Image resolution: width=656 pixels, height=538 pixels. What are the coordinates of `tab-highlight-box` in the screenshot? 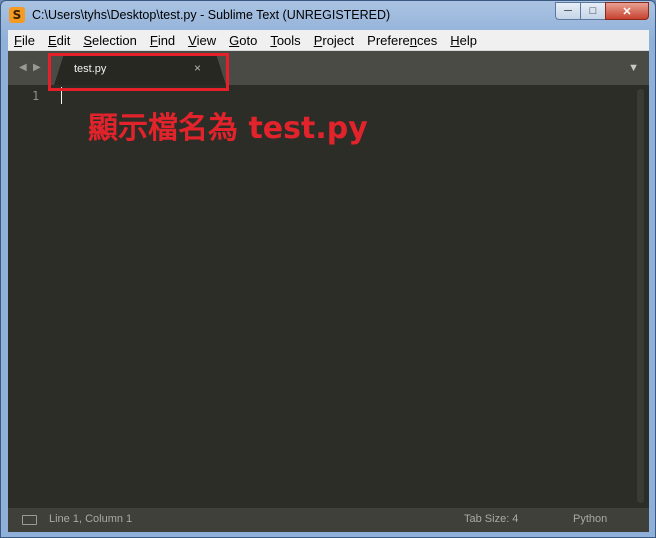 It's located at (138, 72).